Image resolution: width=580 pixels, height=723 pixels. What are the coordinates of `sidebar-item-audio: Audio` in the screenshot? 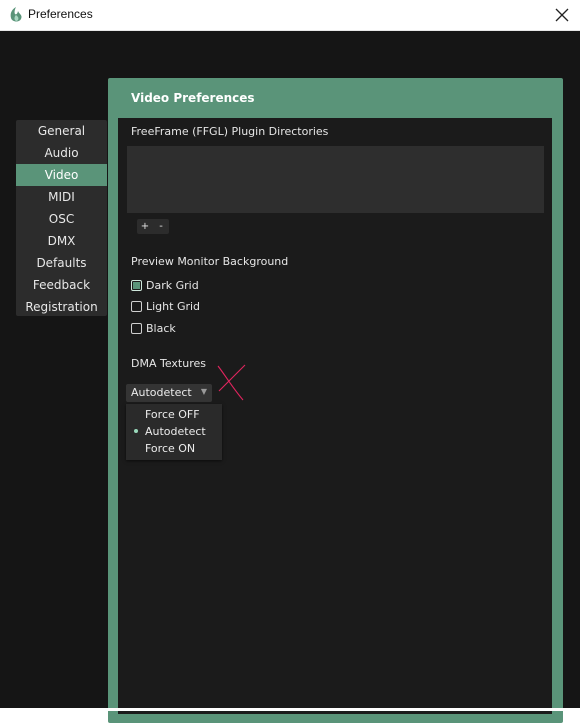 It's located at (61, 153).